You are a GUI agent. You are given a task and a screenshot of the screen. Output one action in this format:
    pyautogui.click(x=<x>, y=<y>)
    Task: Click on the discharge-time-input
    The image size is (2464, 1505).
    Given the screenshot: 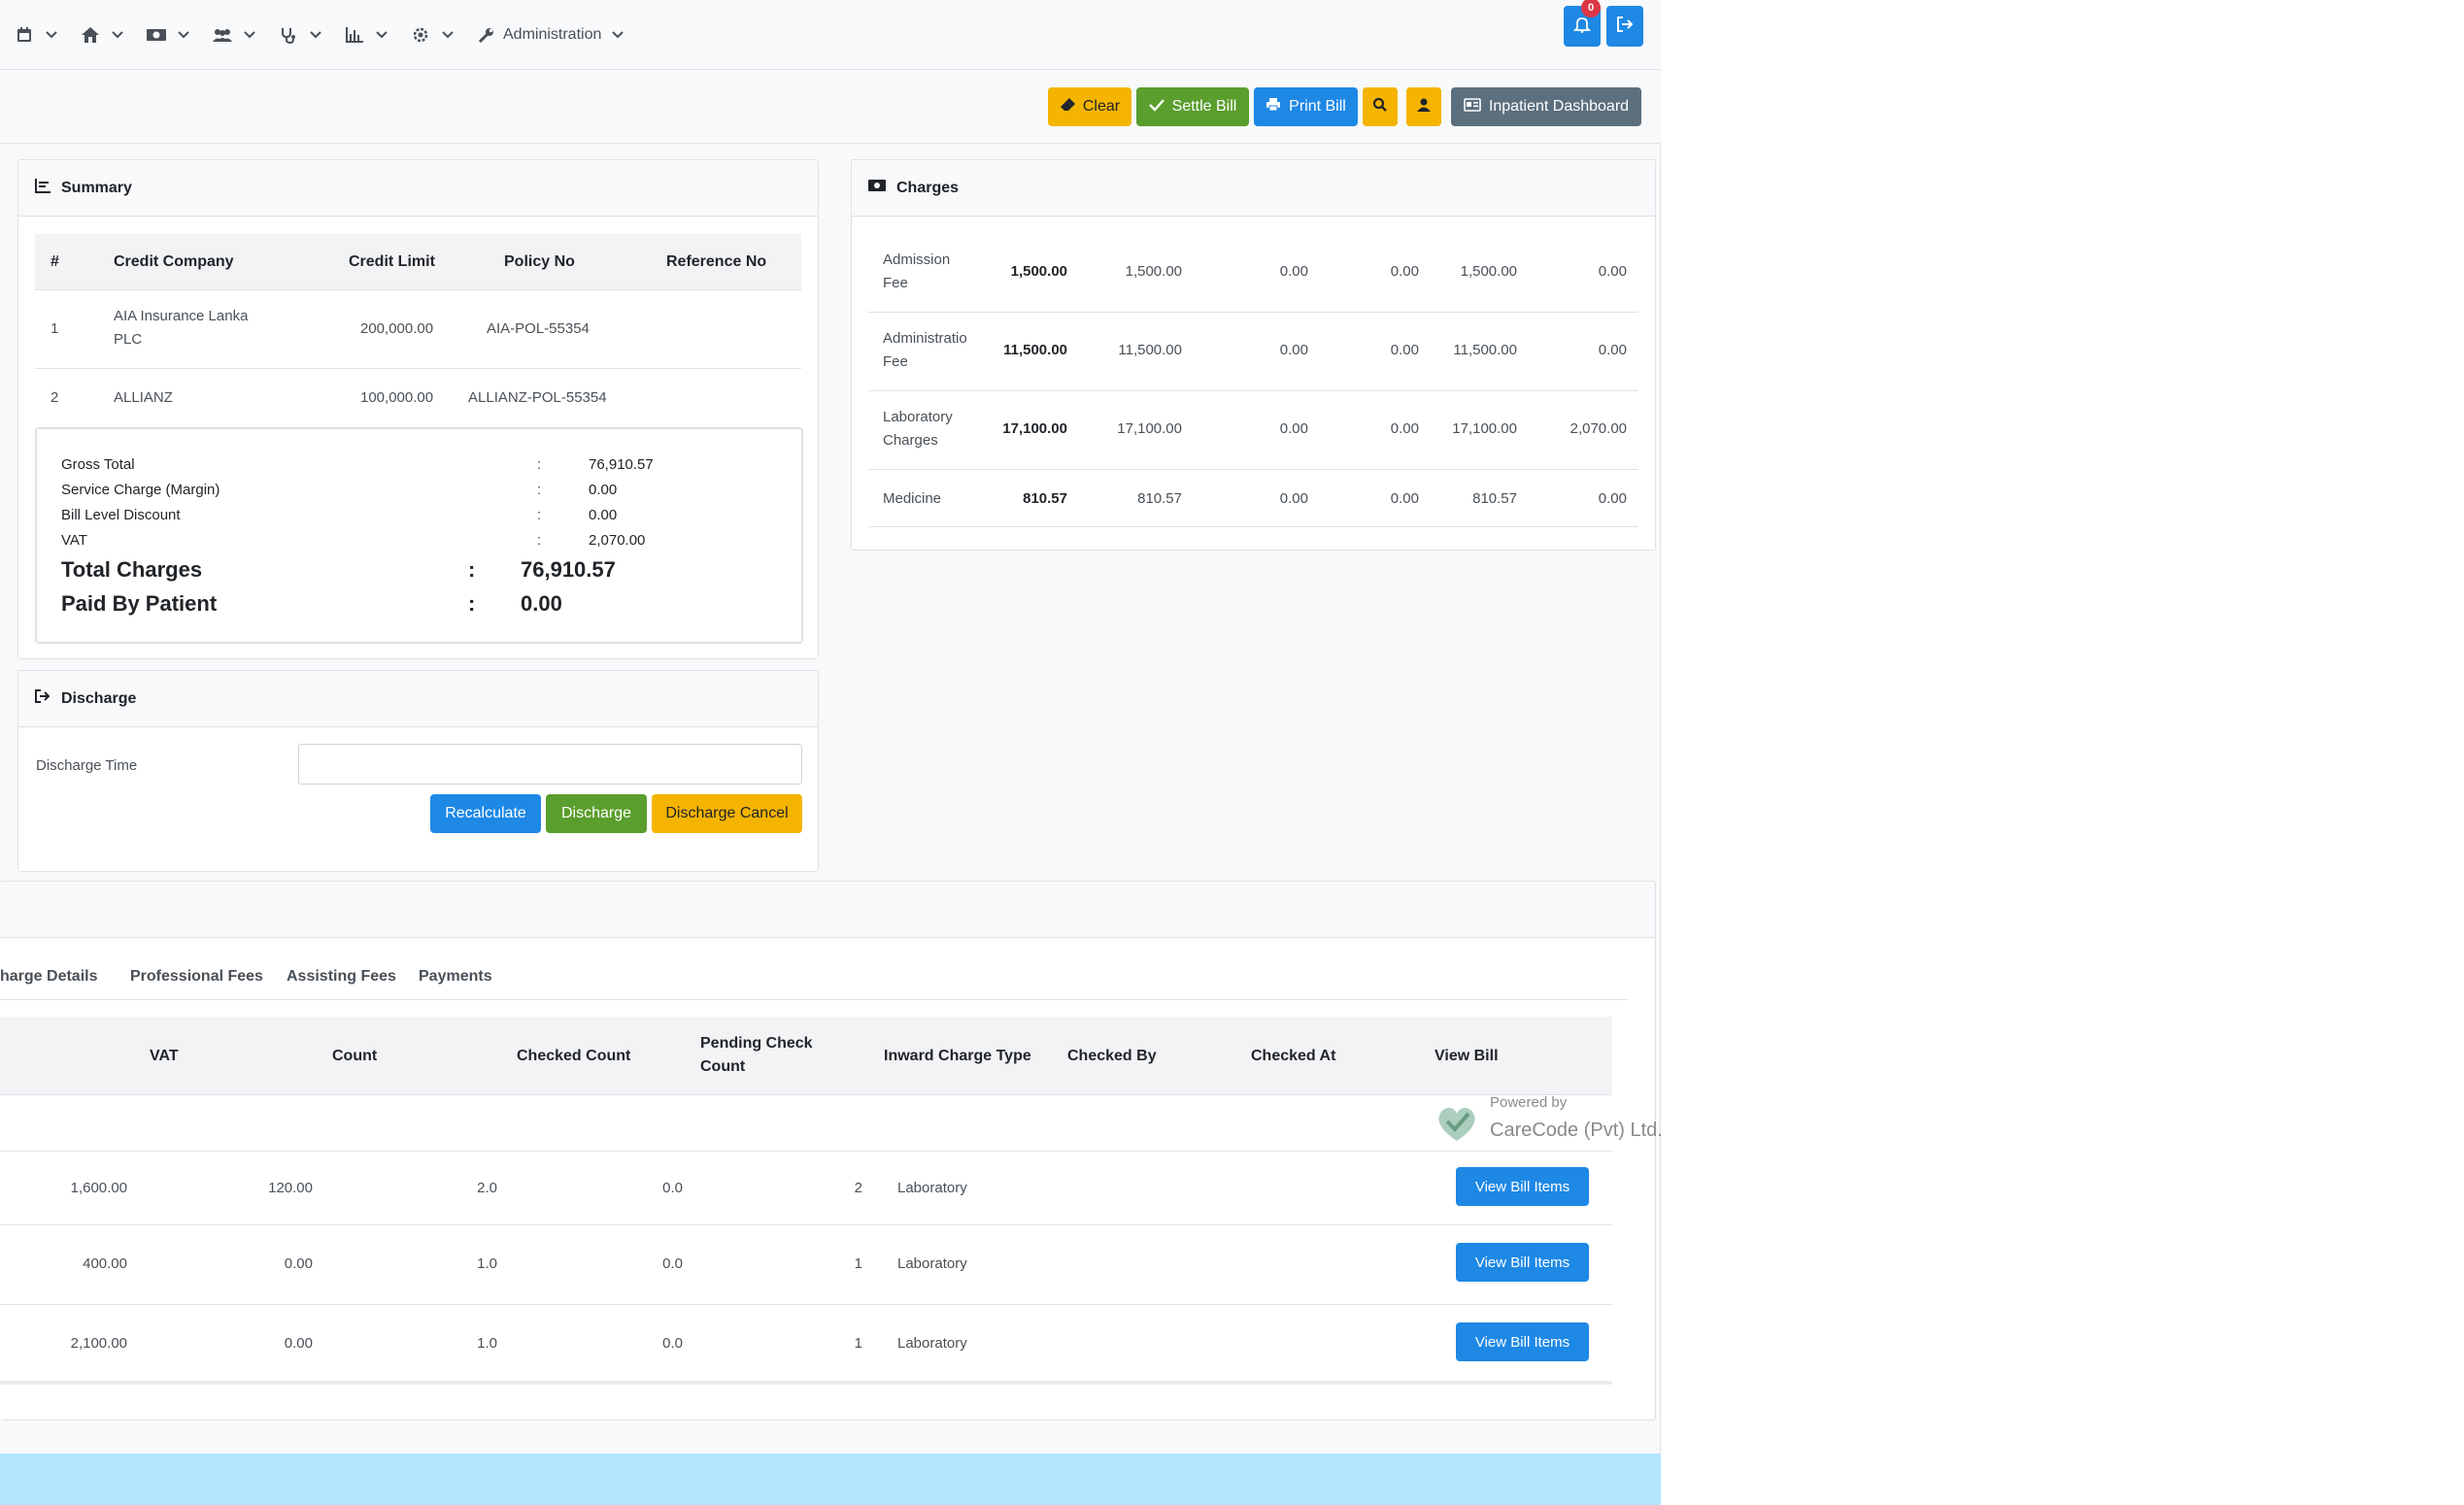 What is the action you would take?
    pyautogui.click(x=550, y=764)
    